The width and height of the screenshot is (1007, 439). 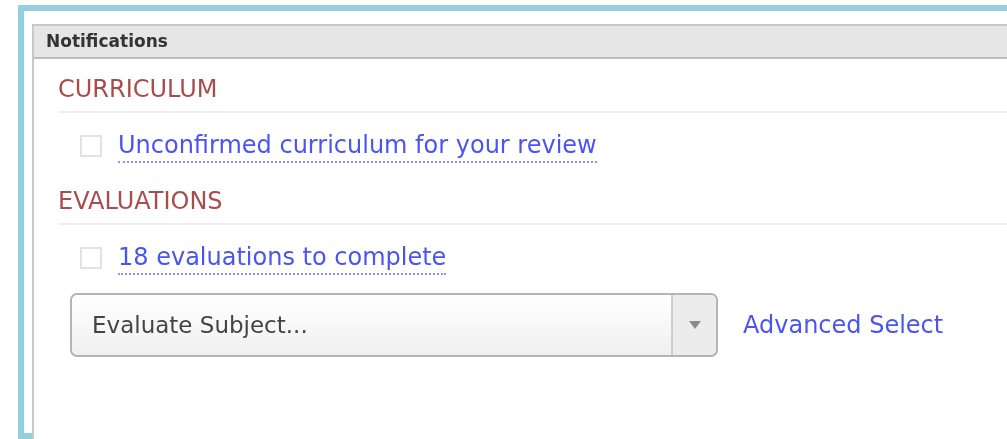 What do you see at coordinates (140, 201) in the screenshot?
I see `section-heading: EVALUATIONS` at bounding box center [140, 201].